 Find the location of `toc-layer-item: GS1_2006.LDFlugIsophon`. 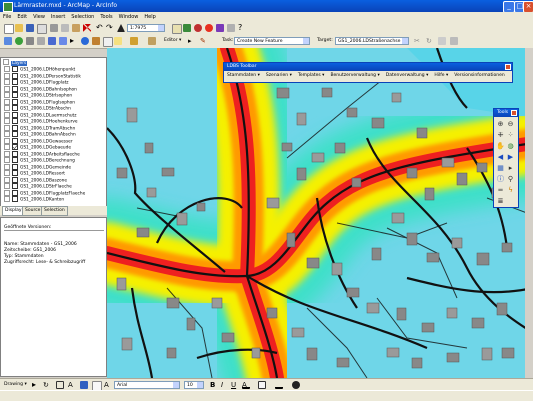

toc-layer-item: GS1_2006.LDFlugIsophon is located at coordinates (39, 101).